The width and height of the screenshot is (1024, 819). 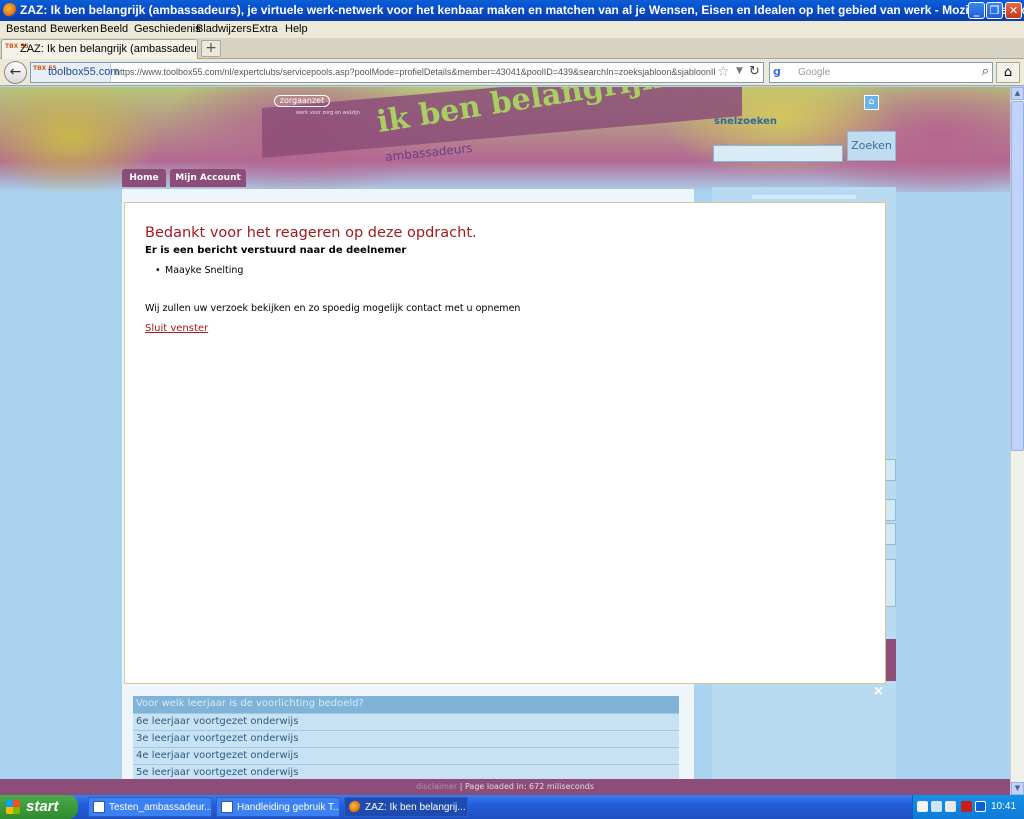 I want to click on right-column-box, so click(x=804, y=197).